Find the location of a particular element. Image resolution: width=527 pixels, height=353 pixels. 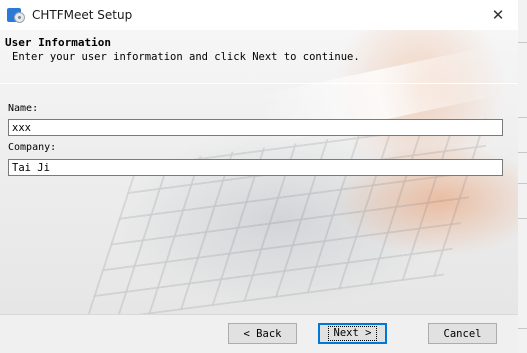

cancel-button-label: Cancel is located at coordinates (462, 333).